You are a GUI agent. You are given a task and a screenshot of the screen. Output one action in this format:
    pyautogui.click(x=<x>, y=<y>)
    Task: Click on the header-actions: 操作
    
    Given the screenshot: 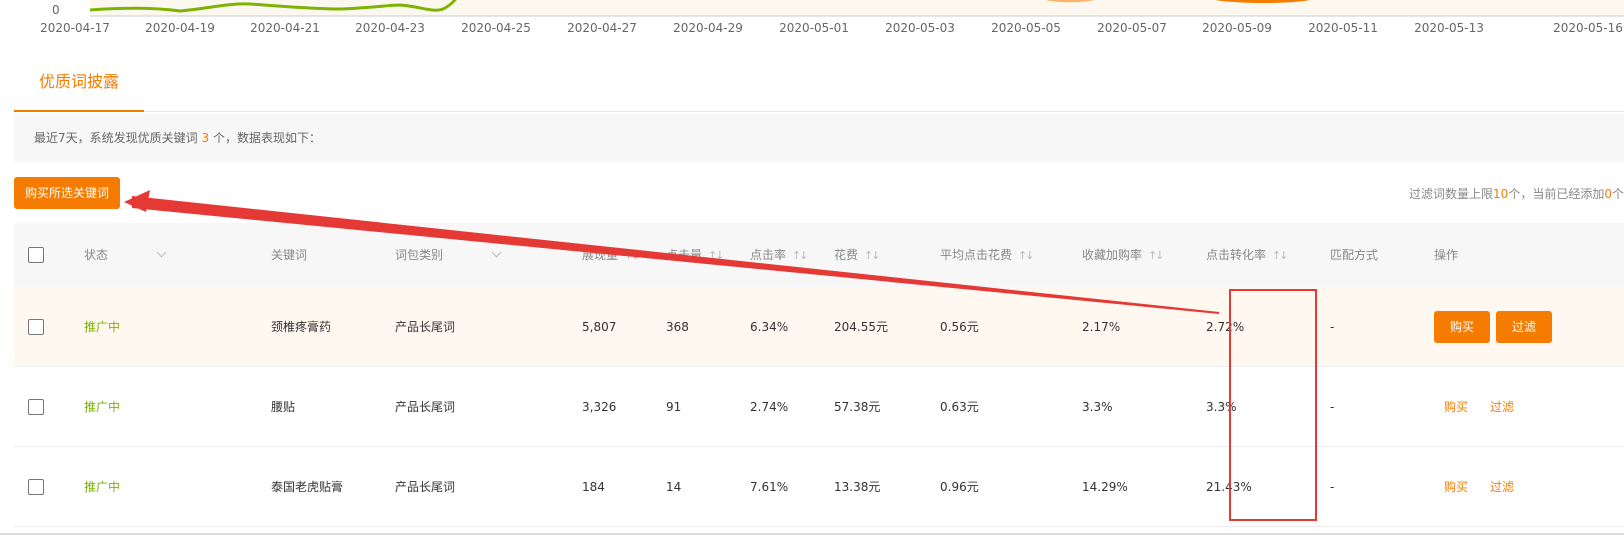 What is the action you would take?
    pyautogui.click(x=1446, y=255)
    